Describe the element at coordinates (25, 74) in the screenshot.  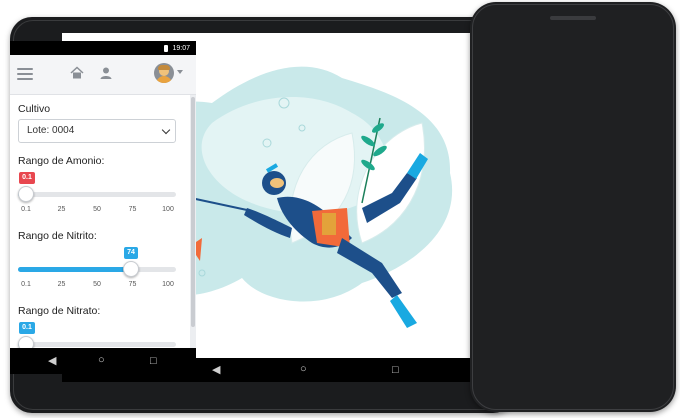
I see `menu-icon` at that location.